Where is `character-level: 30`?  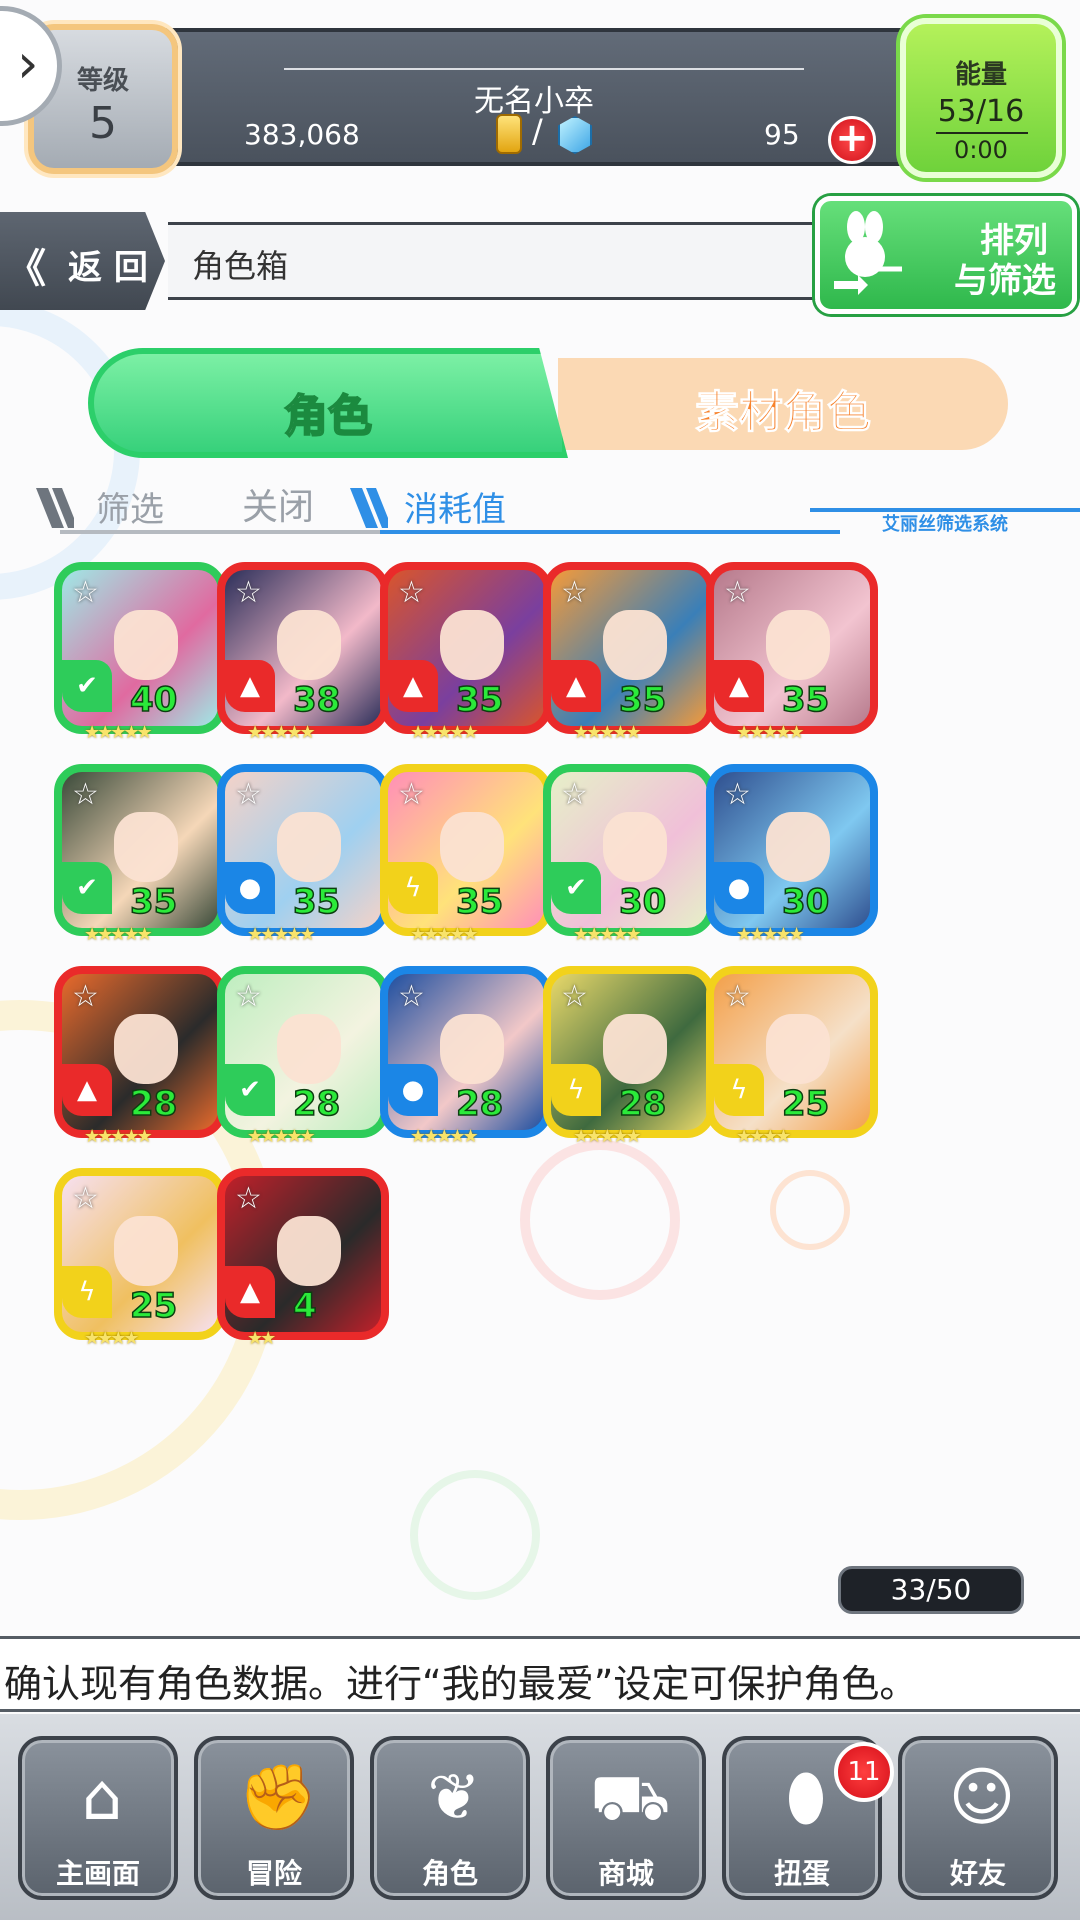
character-level: 30 is located at coordinates (642, 902).